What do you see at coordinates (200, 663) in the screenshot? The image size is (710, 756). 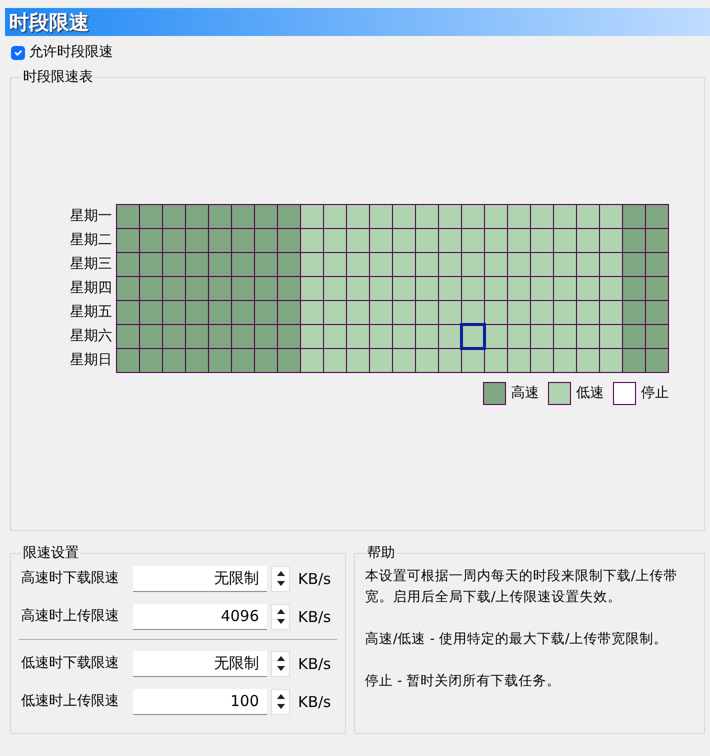 I see `speed-field: 无限制` at bounding box center [200, 663].